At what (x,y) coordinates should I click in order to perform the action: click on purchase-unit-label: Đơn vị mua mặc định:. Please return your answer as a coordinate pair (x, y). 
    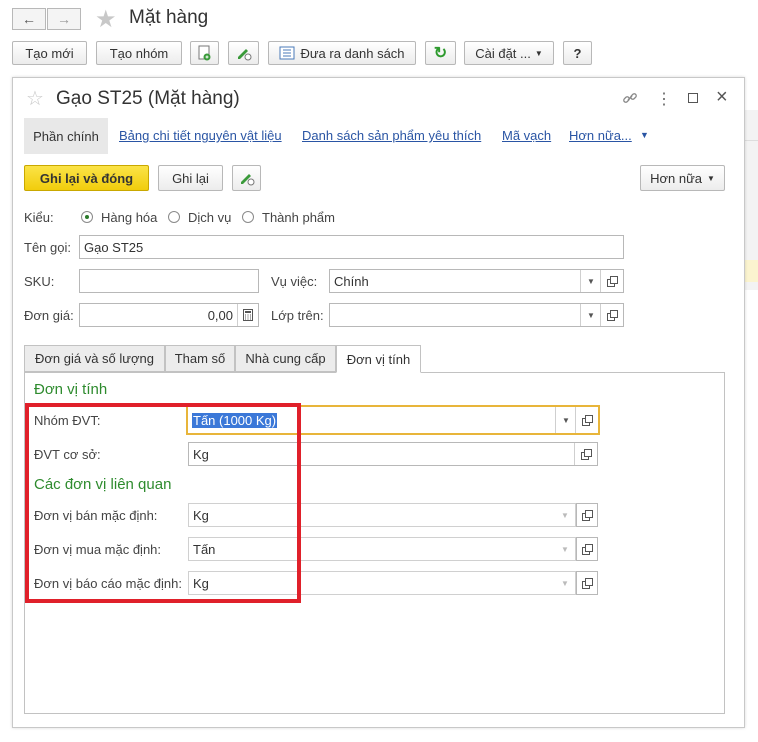
    Looking at the image, I should click on (98, 549).